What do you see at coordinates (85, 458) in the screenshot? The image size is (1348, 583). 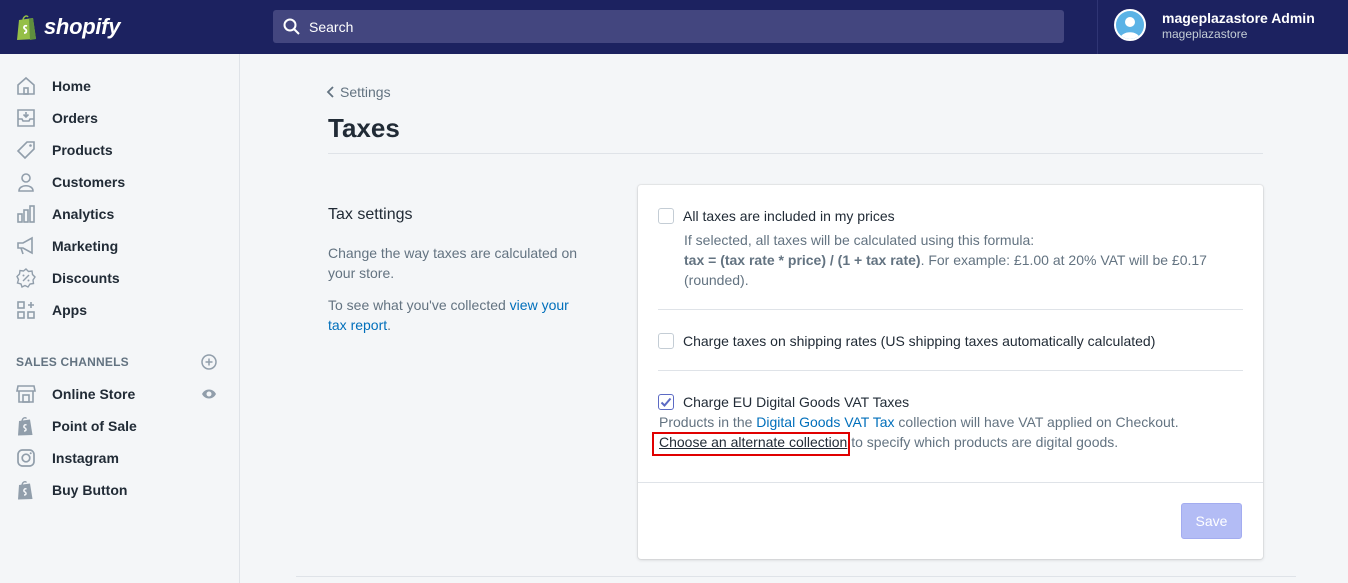 I see `sidebar-item-label: Instagram` at bounding box center [85, 458].